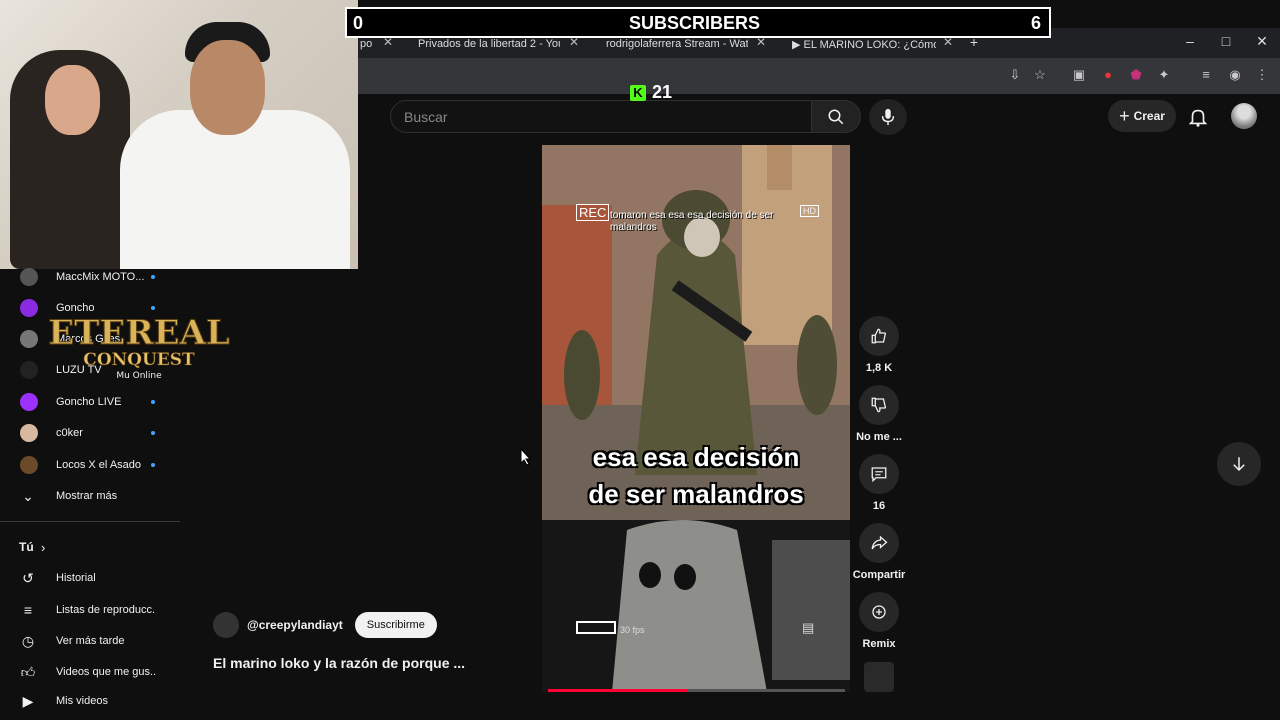  I want to click on maximize-button: □, so click(1226, 41).